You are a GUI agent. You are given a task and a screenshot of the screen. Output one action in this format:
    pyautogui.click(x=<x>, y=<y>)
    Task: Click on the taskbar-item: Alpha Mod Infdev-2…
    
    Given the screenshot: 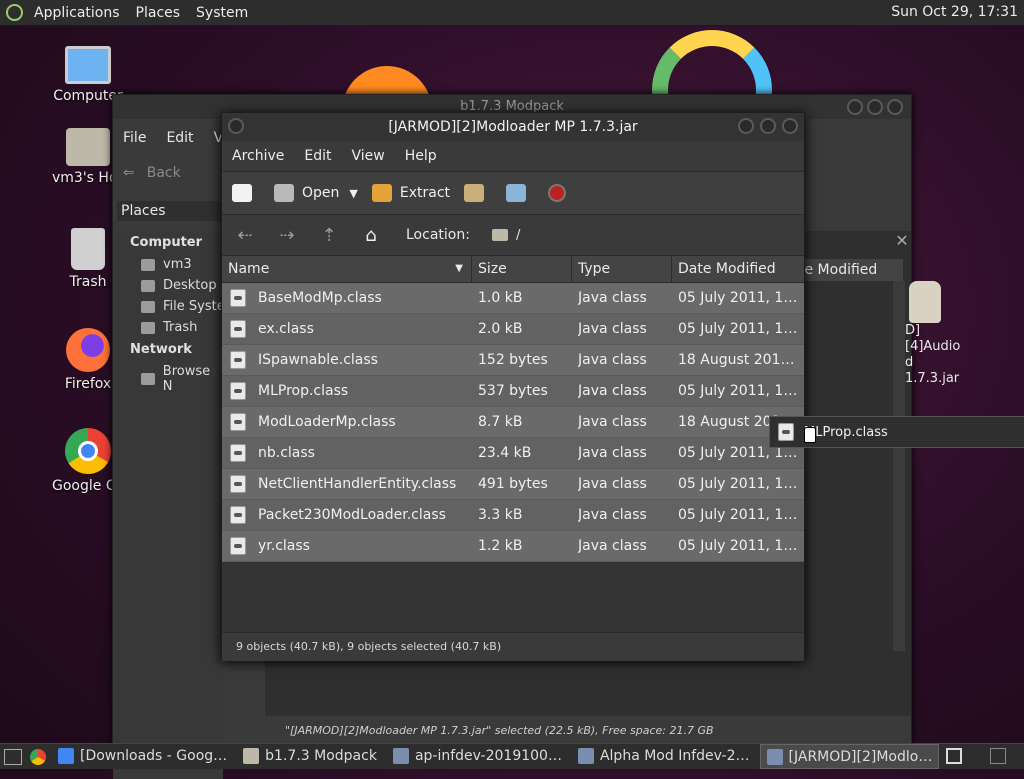 What is the action you would take?
    pyautogui.click(x=664, y=755)
    